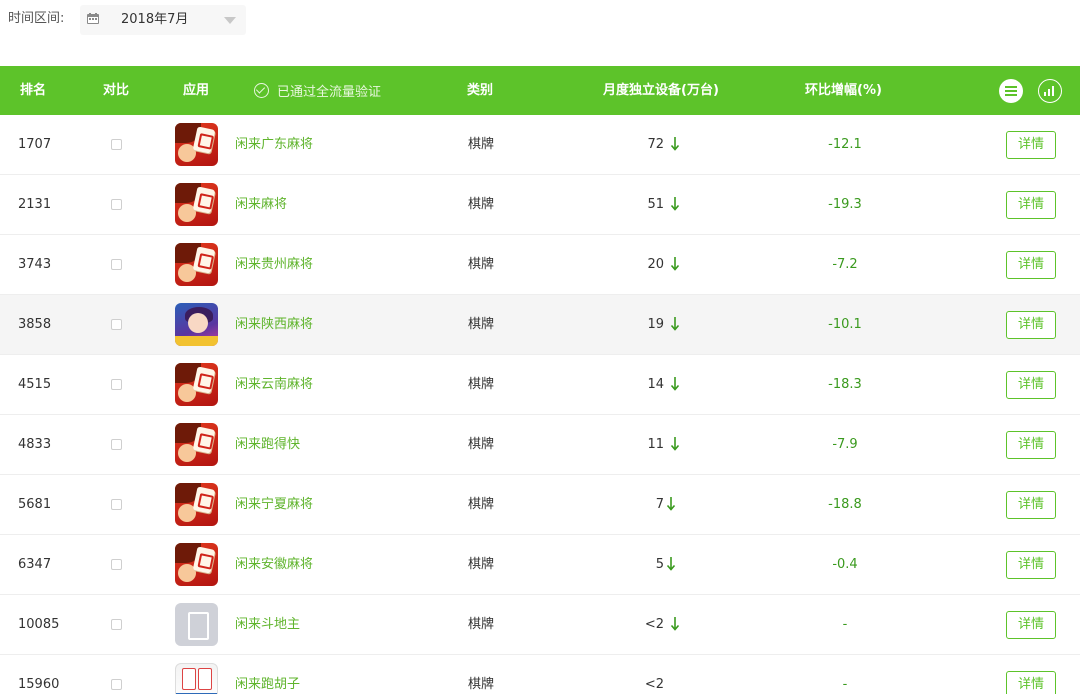  What do you see at coordinates (35, 564) in the screenshot?
I see `rank-value: 6347` at bounding box center [35, 564].